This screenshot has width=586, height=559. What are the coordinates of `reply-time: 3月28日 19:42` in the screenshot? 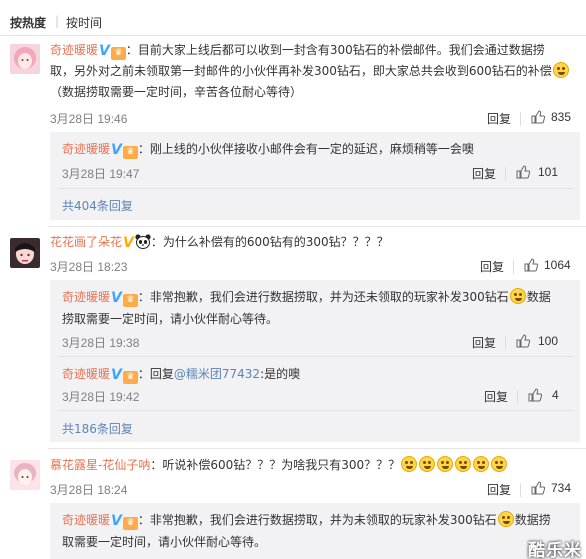 It's located at (101, 397).